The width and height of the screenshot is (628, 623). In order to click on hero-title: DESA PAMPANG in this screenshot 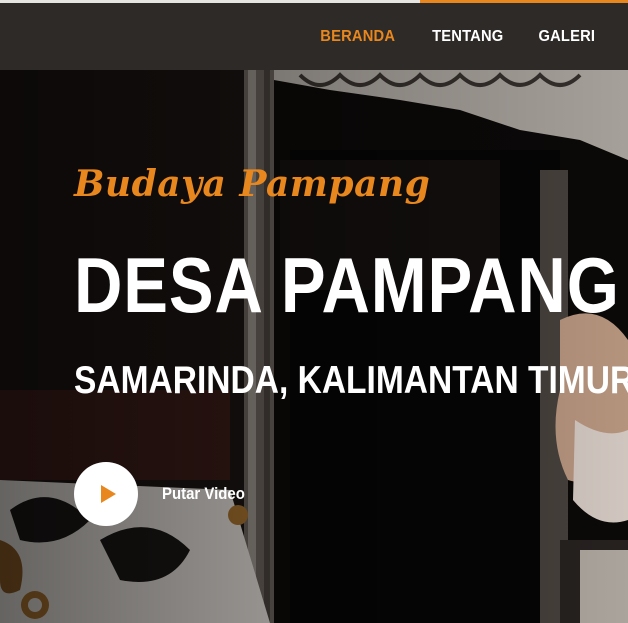, I will do `click(347, 285)`.